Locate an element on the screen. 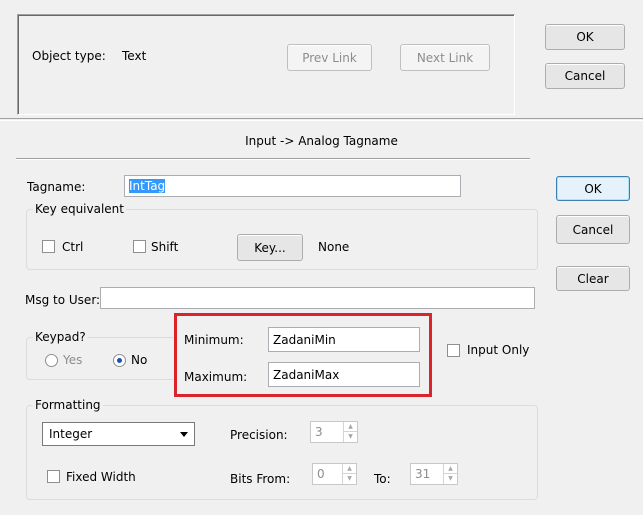 Image resolution: width=643 pixels, height=515 pixels. keypad-yes-label: Yes is located at coordinates (73, 360).